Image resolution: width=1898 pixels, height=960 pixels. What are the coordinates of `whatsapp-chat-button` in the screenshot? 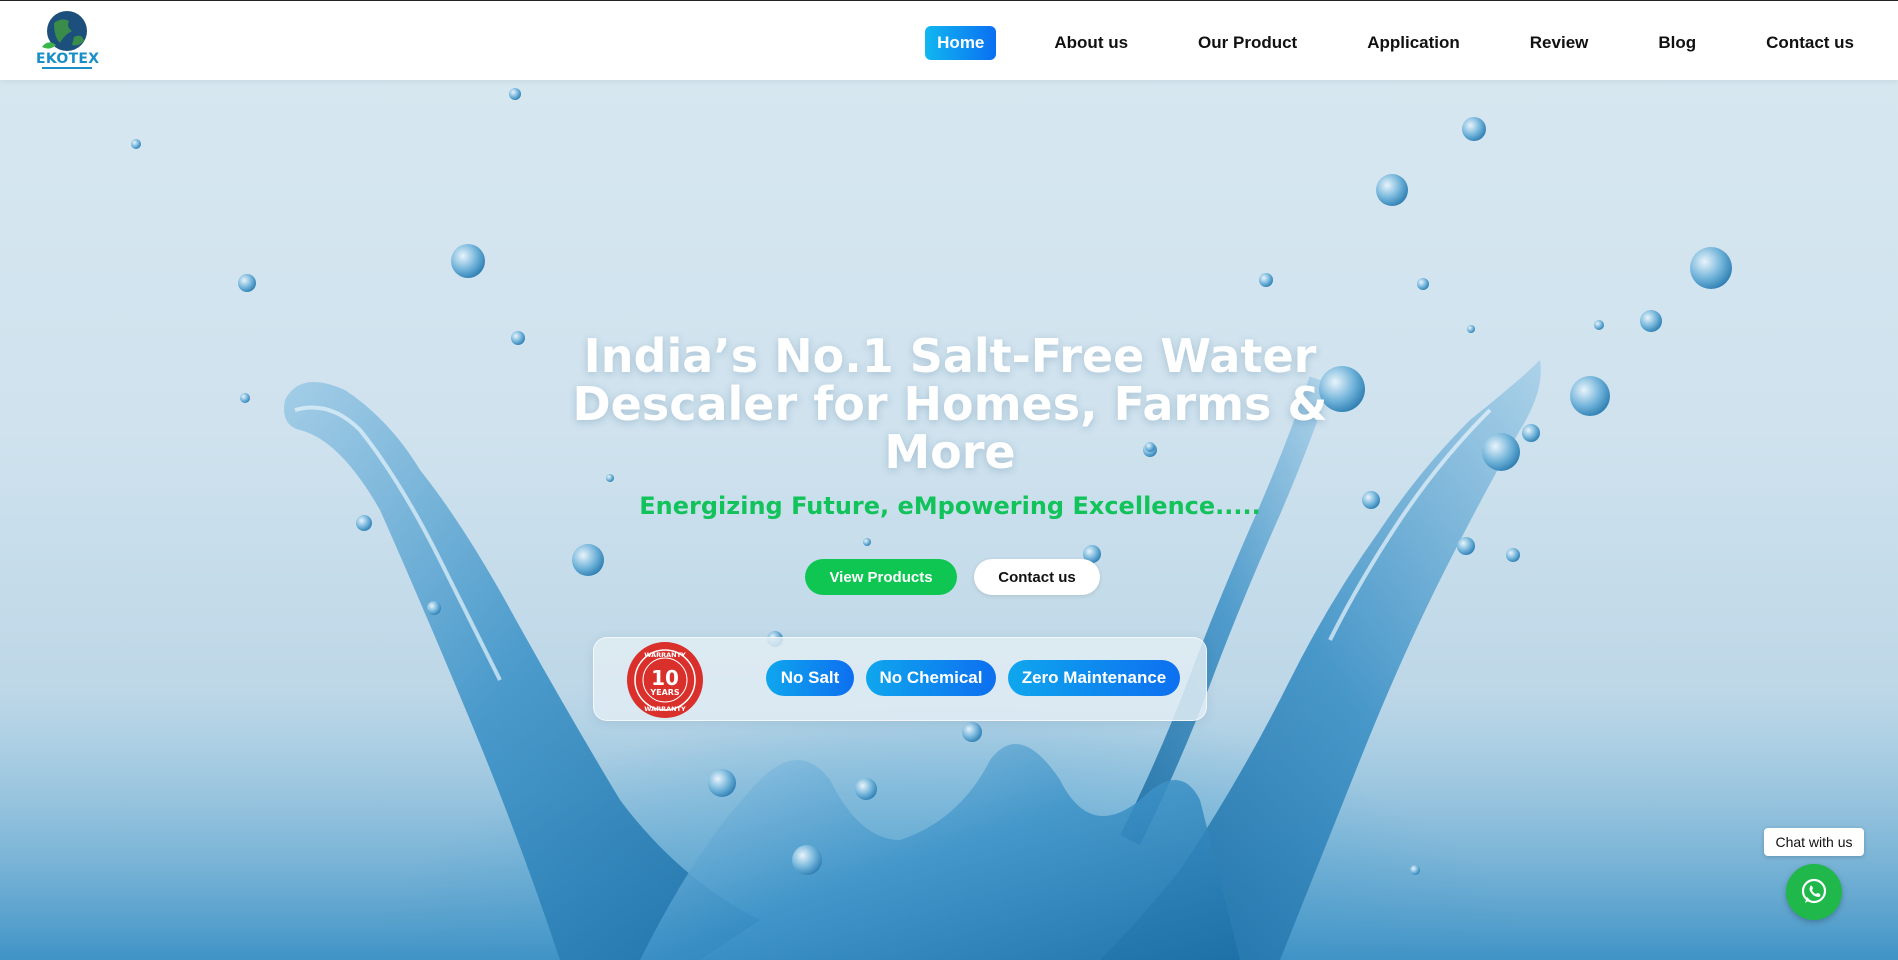 It's located at (1814, 892).